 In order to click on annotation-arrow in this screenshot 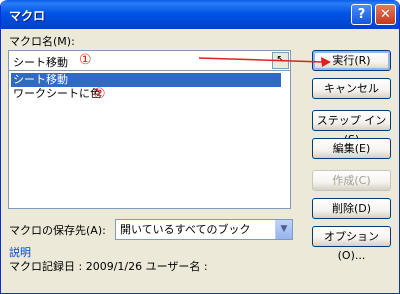, I will do `click(264, 62)`.